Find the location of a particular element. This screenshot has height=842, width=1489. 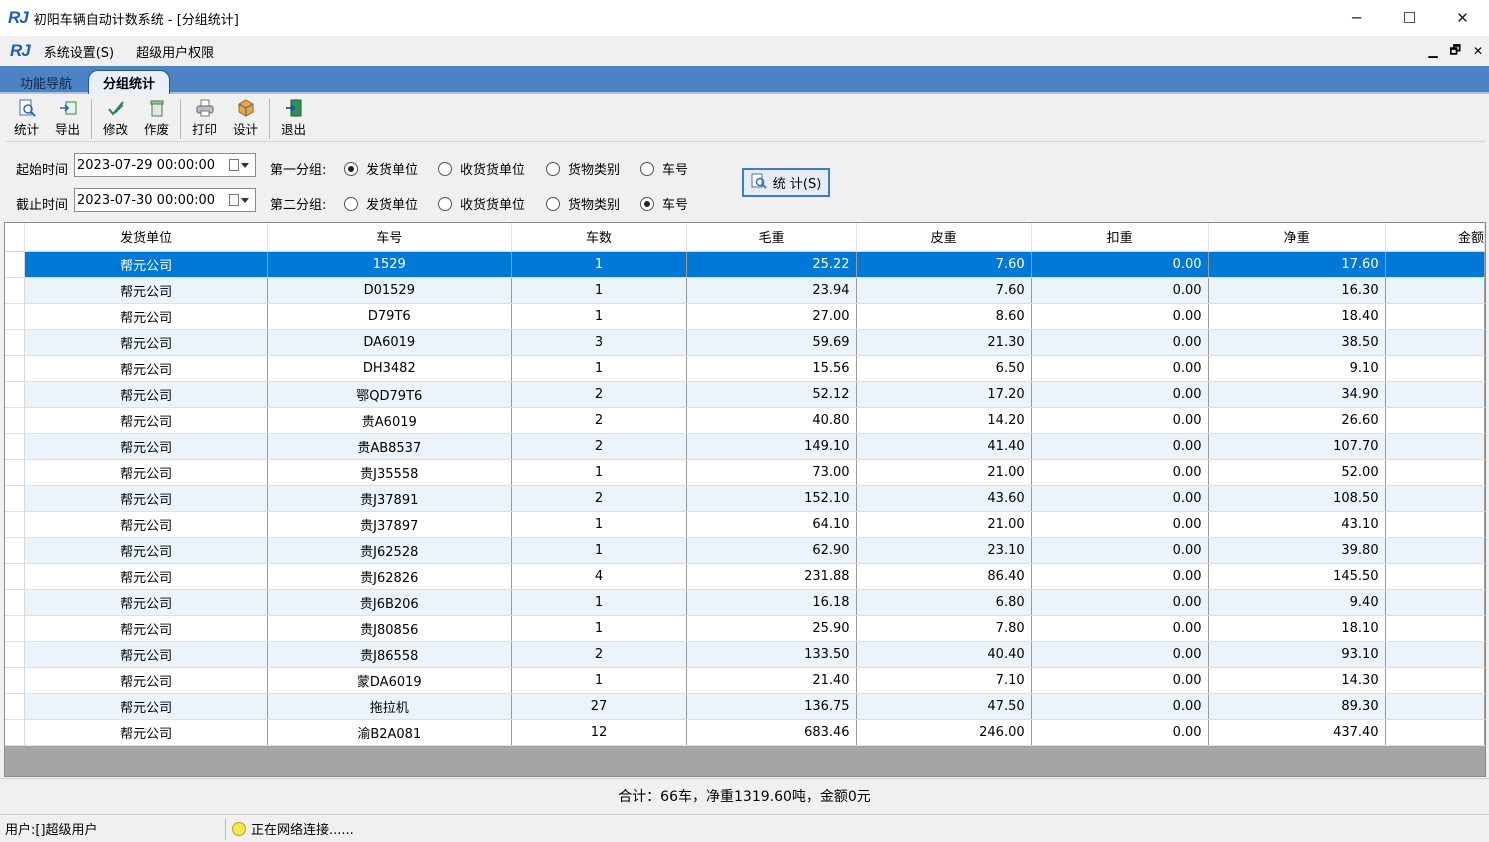

table-row: 帮元公司 D01529 1 23.94 7.60 0.00 16.30 is located at coordinates (745, 290).